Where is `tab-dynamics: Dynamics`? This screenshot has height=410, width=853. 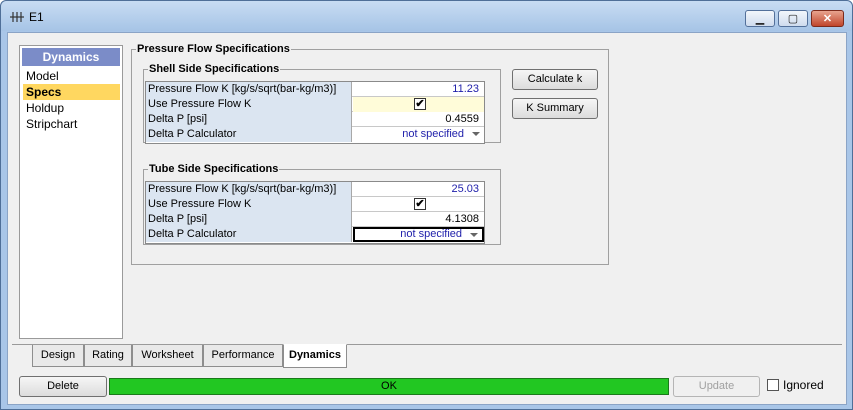 tab-dynamics: Dynamics is located at coordinates (315, 356).